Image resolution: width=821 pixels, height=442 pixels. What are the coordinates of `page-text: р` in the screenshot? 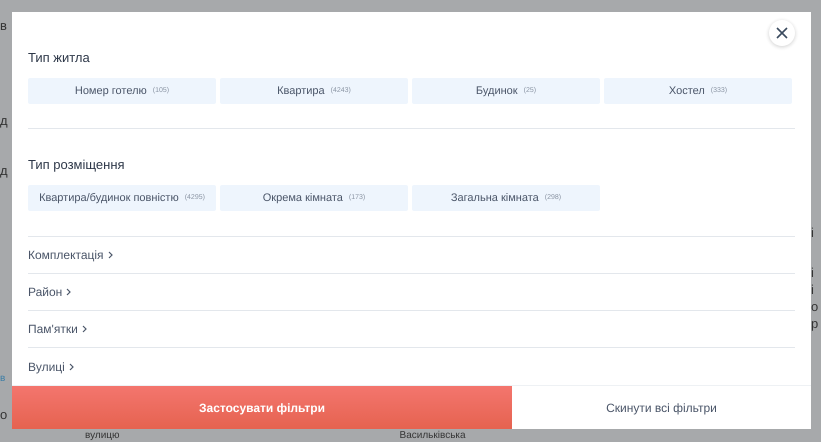 It's located at (815, 323).